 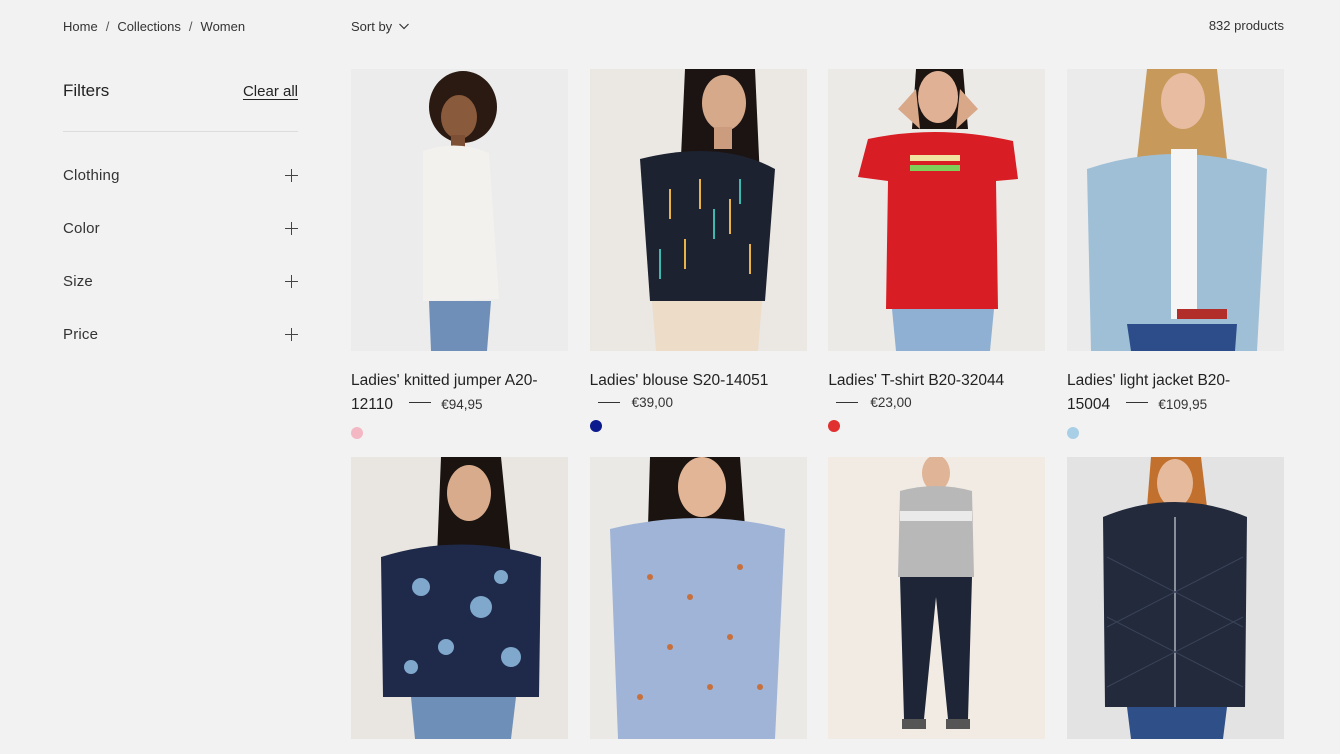 I want to click on breadcrumb-home: Home, so click(x=80, y=26).